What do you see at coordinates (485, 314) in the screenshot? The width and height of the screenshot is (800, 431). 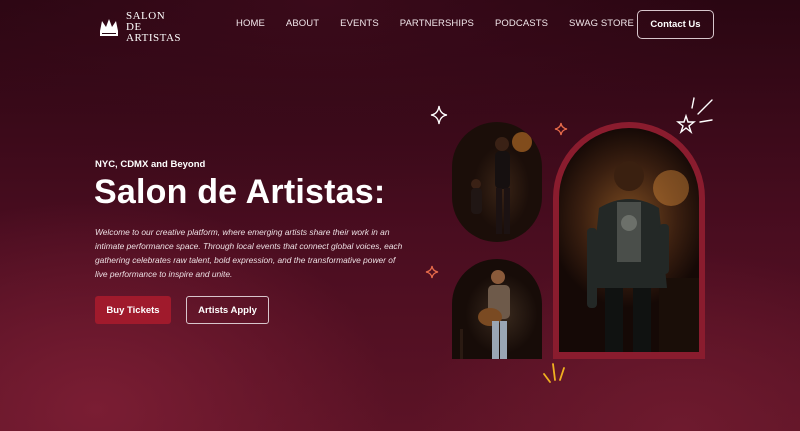 I see `guitarist-figure-image` at bounding box center [485, 314].